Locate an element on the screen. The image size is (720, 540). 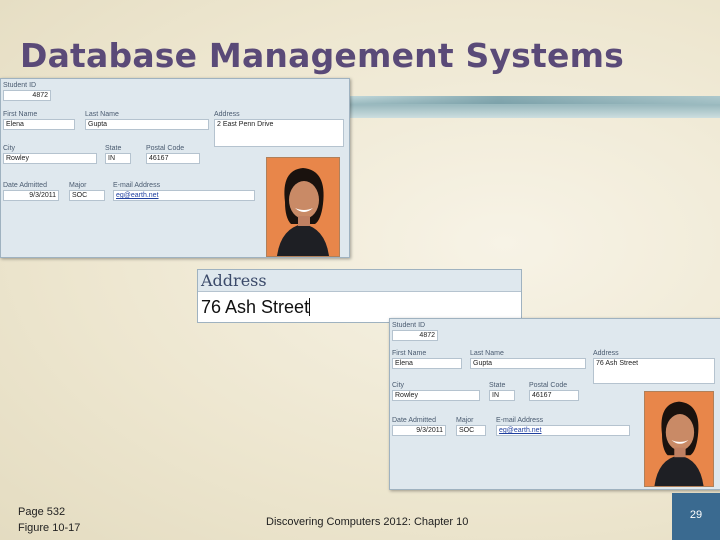
page-number-badge: 29 is located at coordinates (696, 516).